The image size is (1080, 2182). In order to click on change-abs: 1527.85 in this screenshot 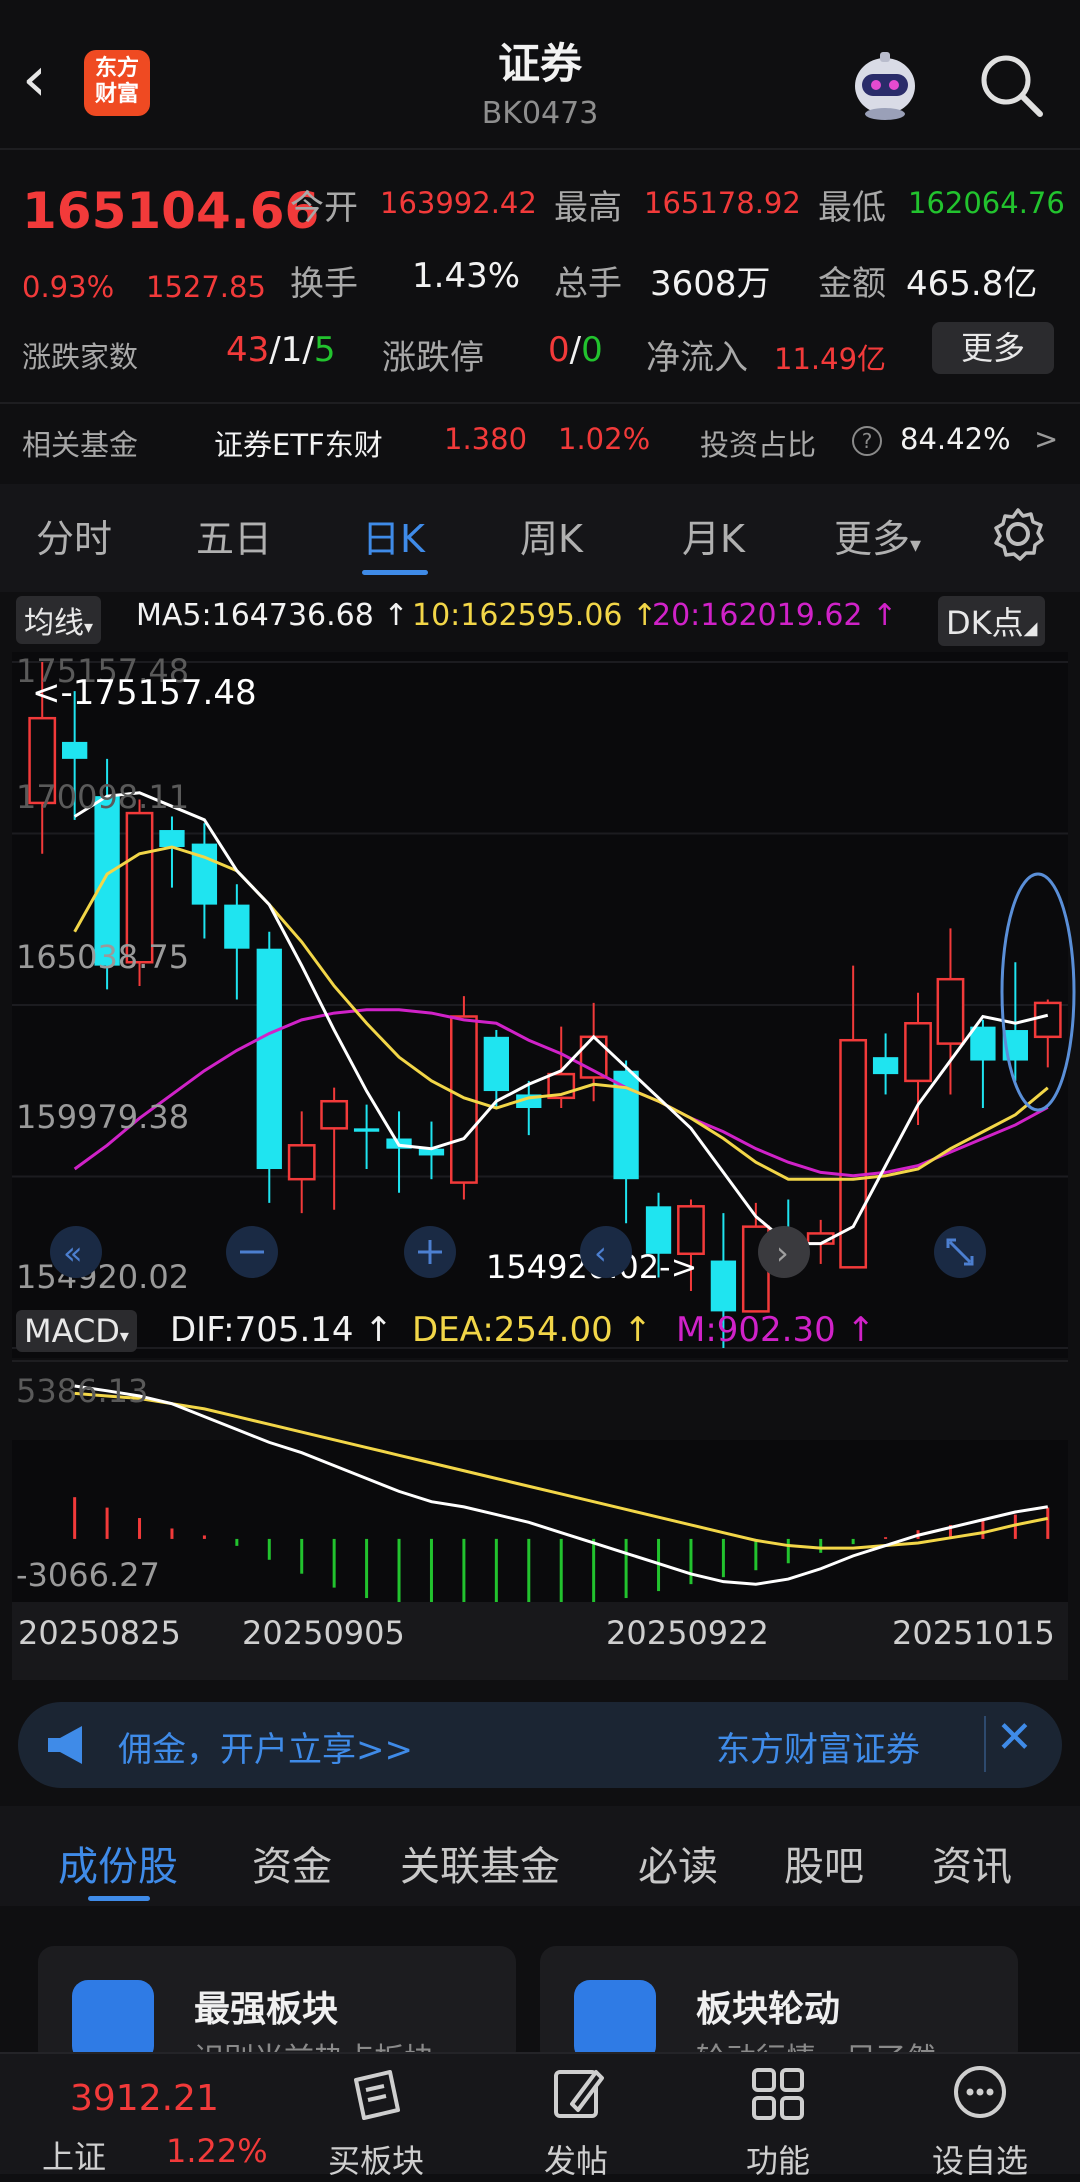, I will do `click(206, 287)`.